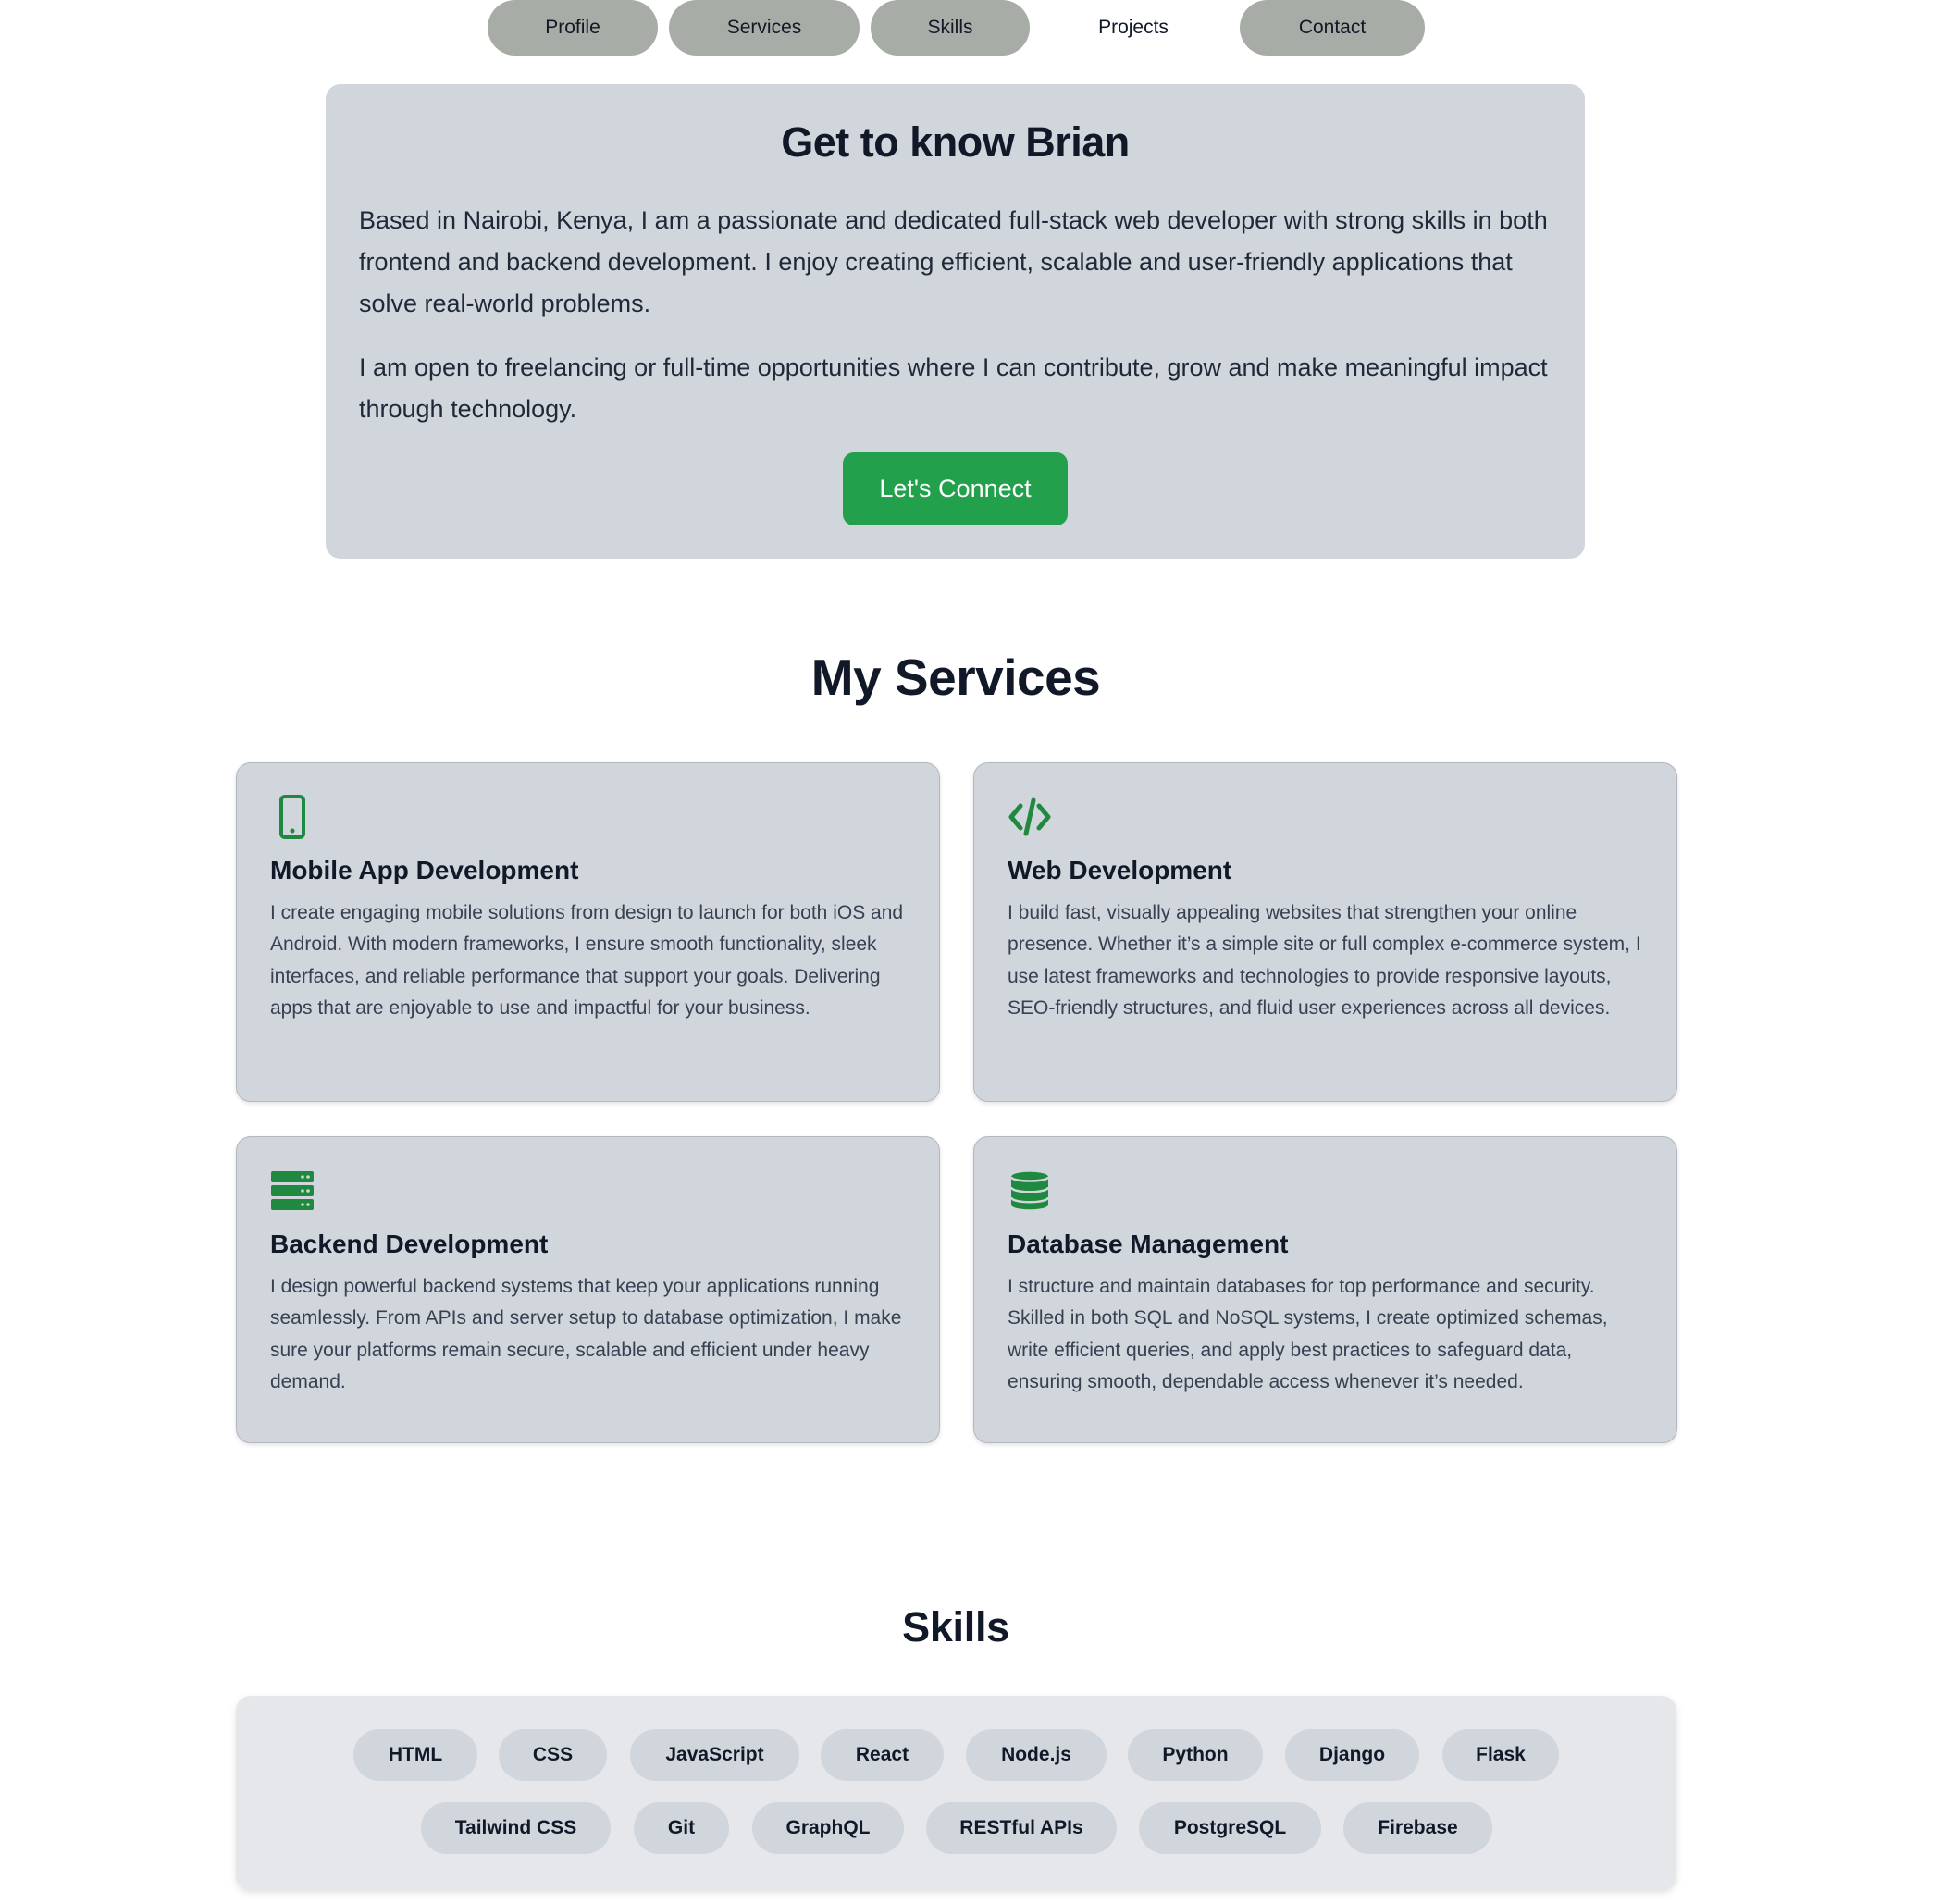 The image size is (1954, 1904). What do you see at coordinates (292, 817) in the screenshot?
I see `mobile-phone-icon` at bounding box center [292, 817].